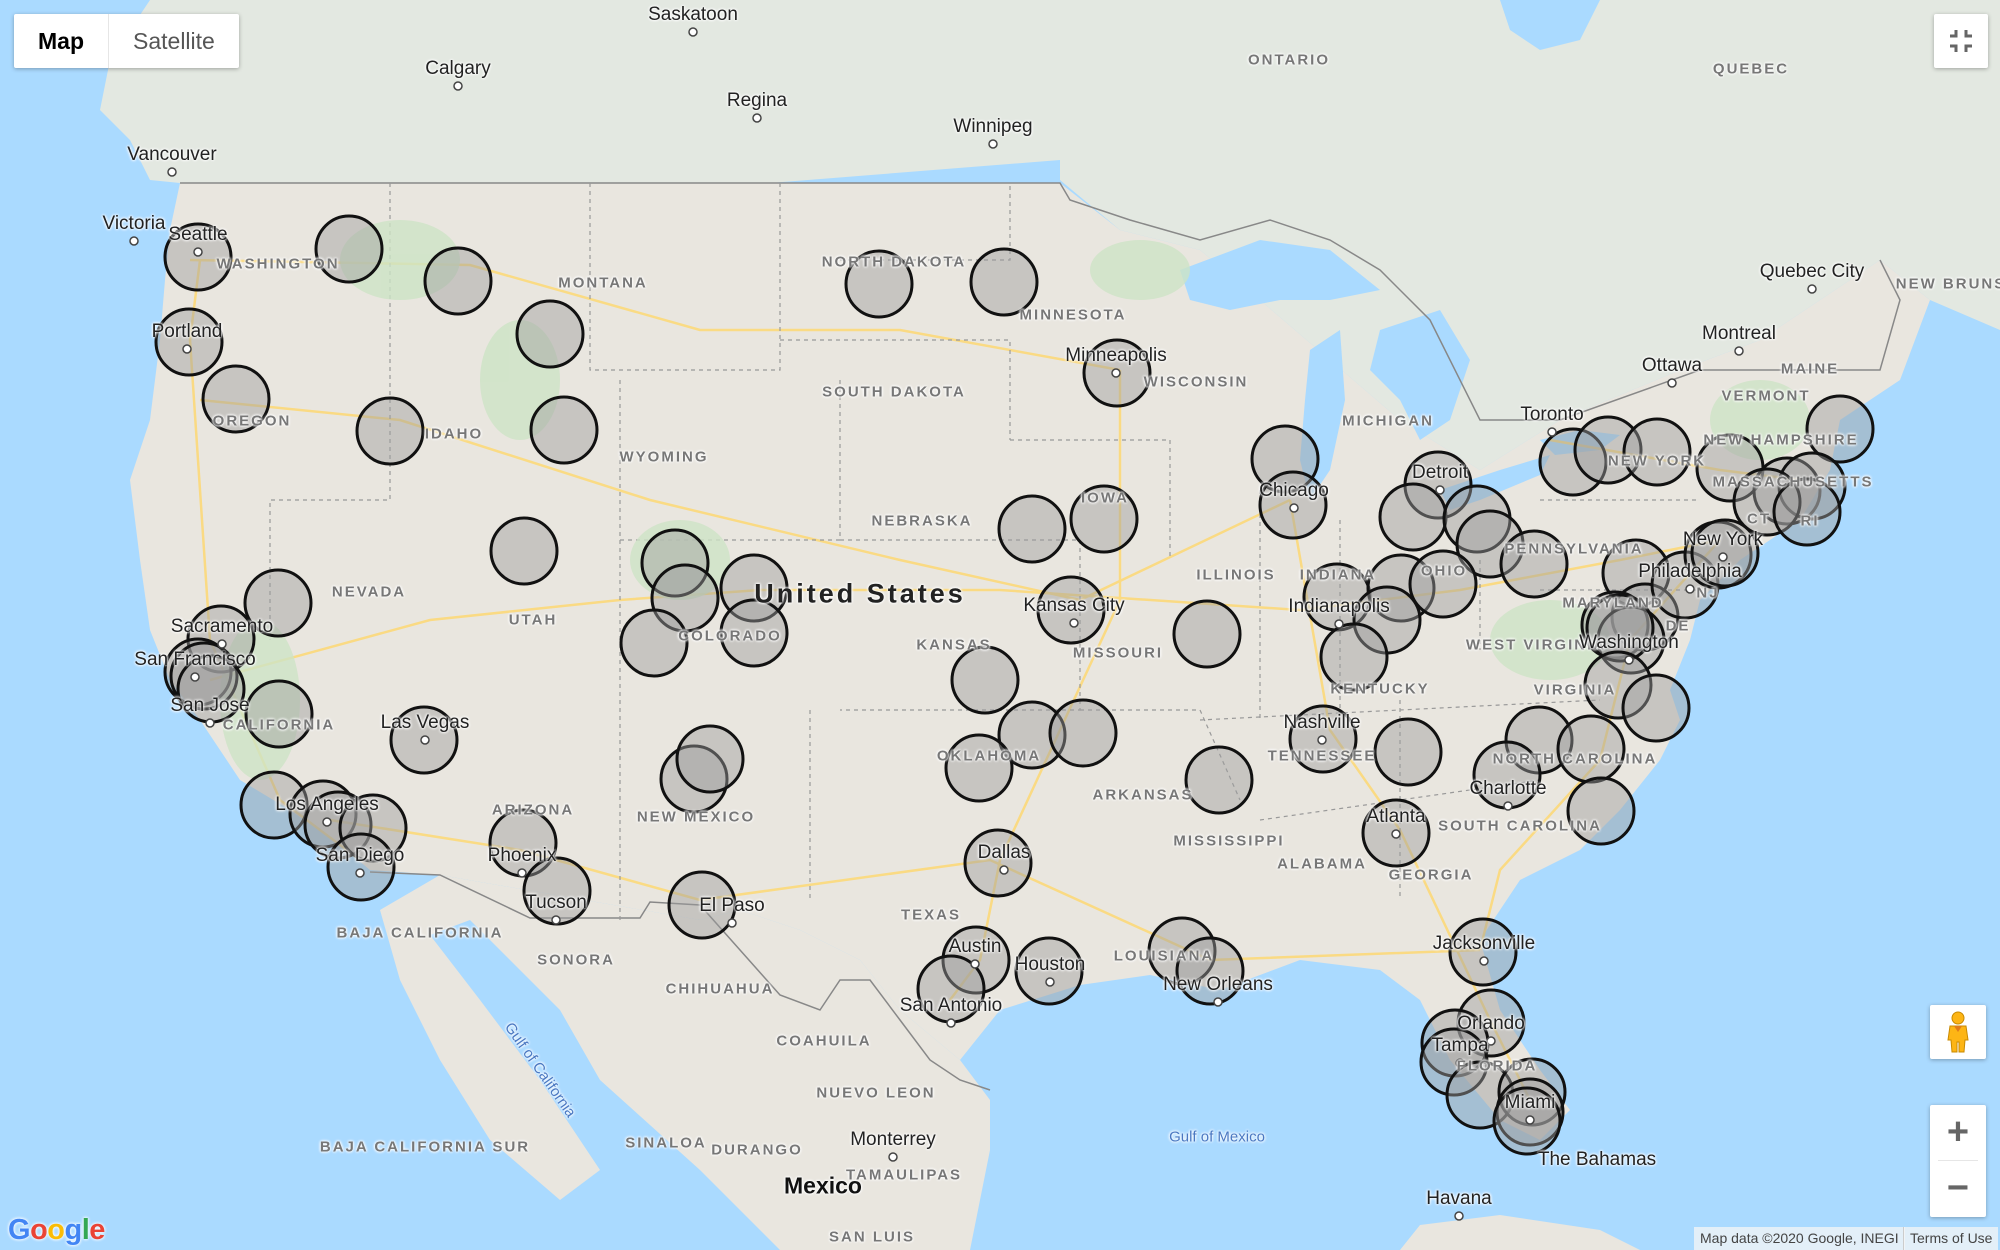  What do you see at coordinates (1289, 60) in the screenshot?
I see `region-label: ONTARIO` at bounding box center [1289, 60].